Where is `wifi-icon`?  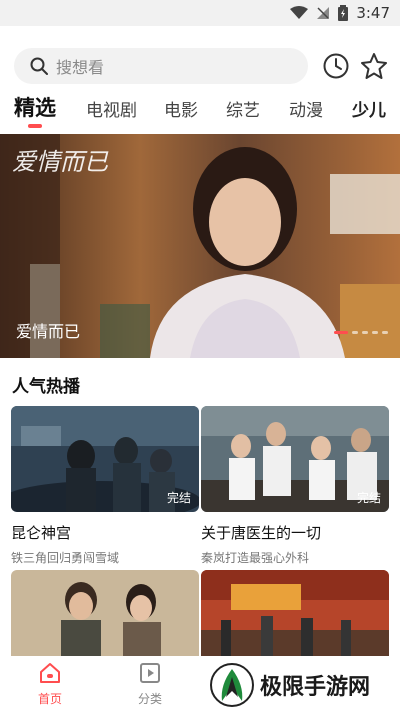
wifi-icon is located at coordinates (299, 12).